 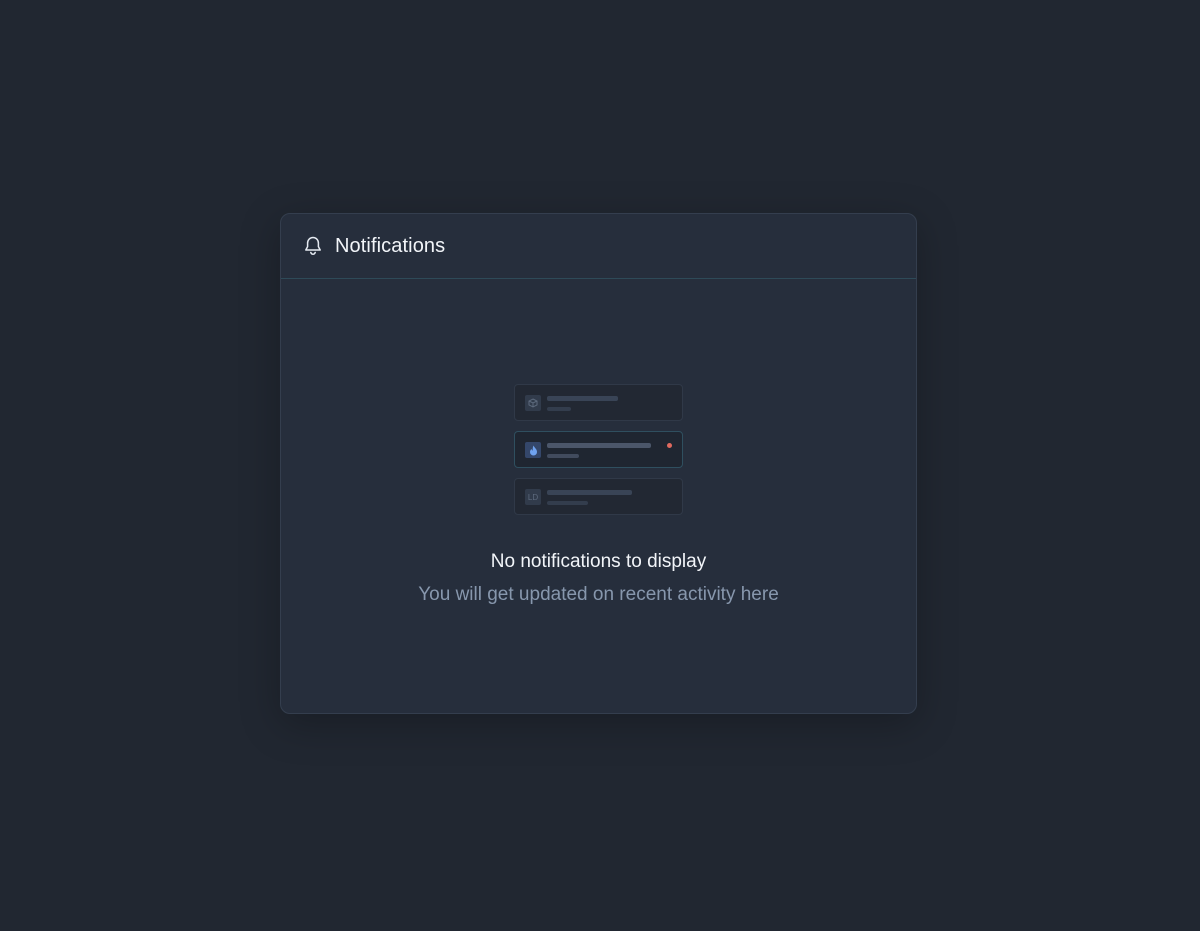 I want to click on cube-icon, so click(x=533, y=403).